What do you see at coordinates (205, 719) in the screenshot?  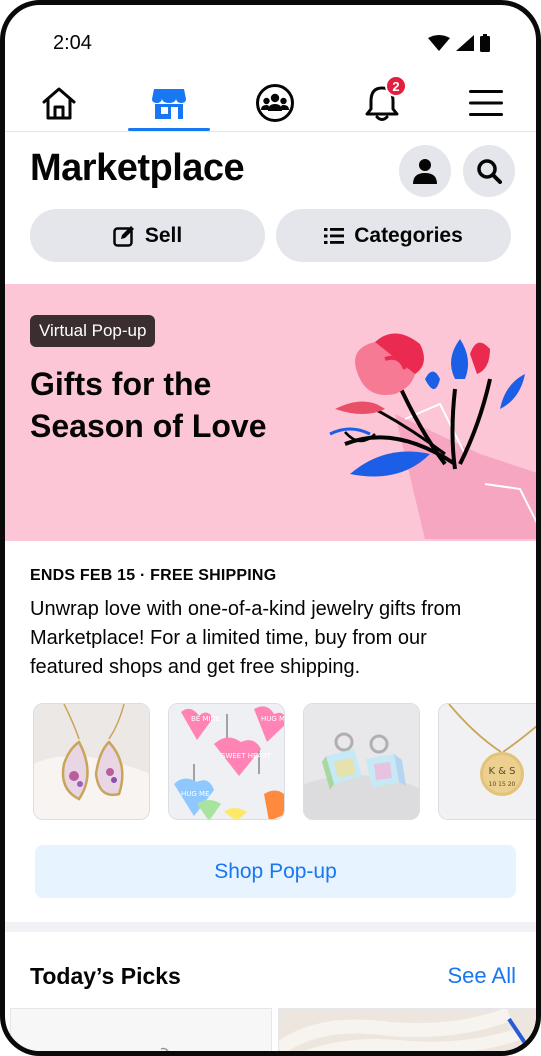 I see `candy-heart-text-1: BE MINE` at bounding box center [205, 719].